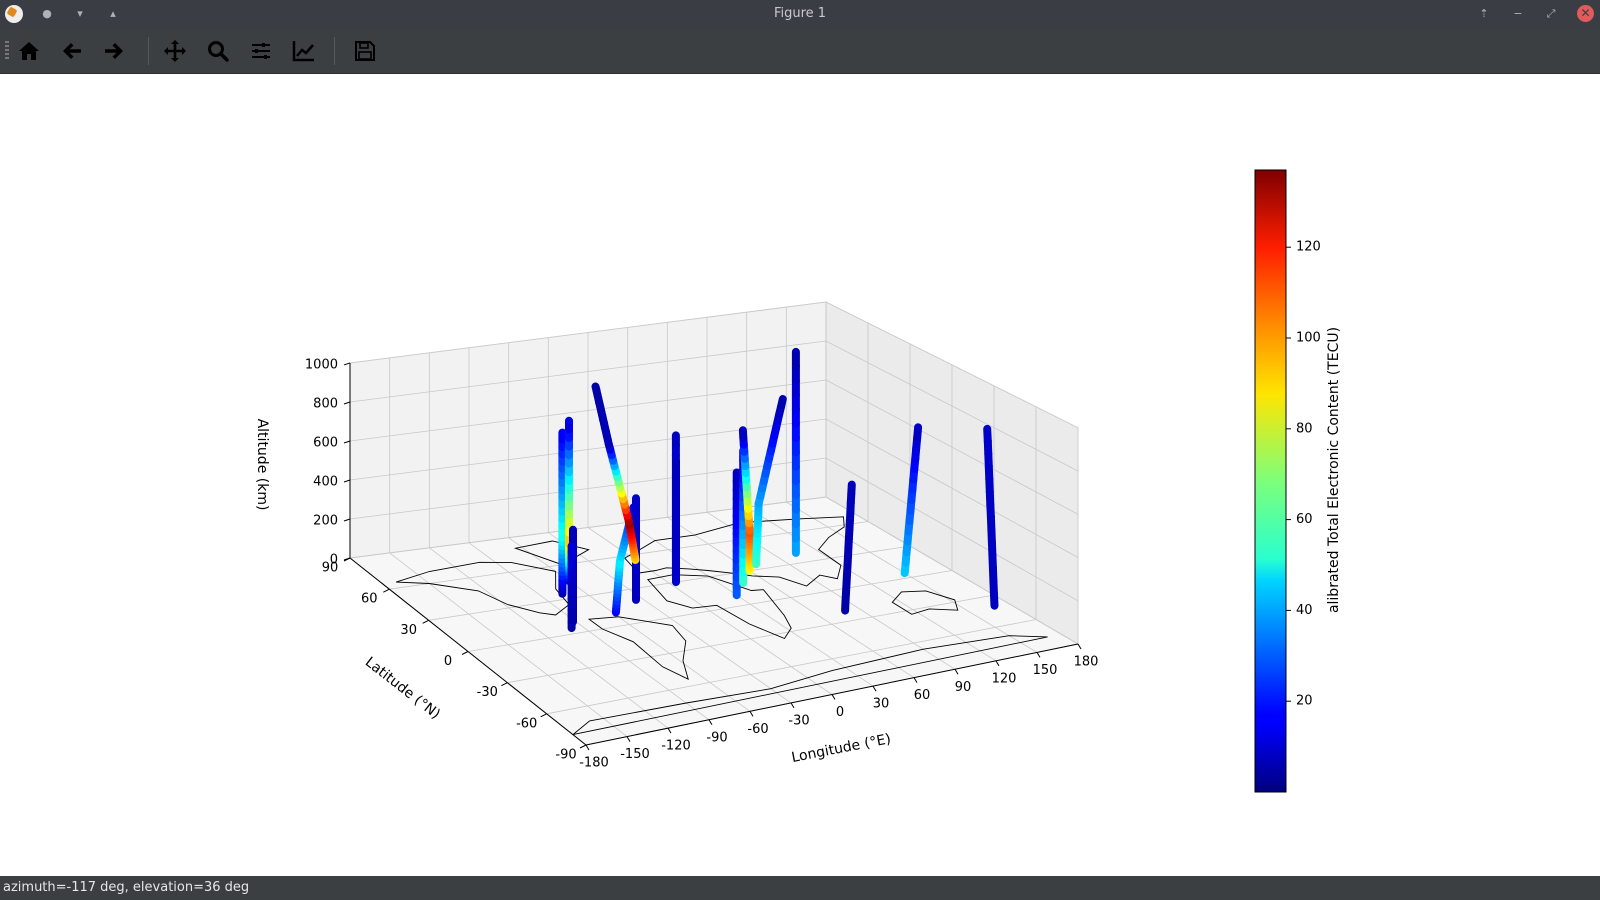  What do you see at coordinates (1304, 428) in the screenshot?
I see `colorbar-tick-label: 80` at bounding box center [1304, 428].